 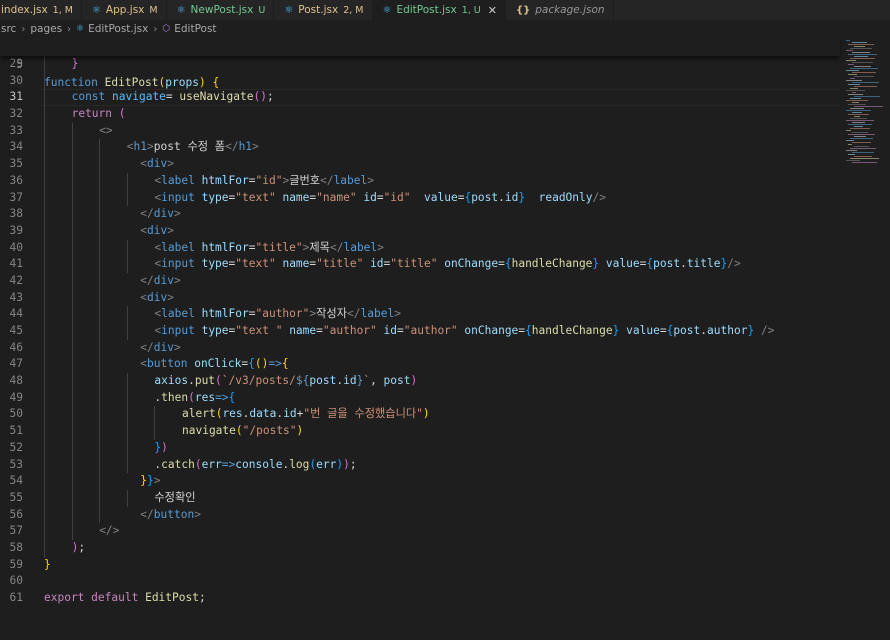 What do you see at coordinates (420, 531) in the screenshot?
I see `code-line: 57 </>` at bounding box center [420, 531].